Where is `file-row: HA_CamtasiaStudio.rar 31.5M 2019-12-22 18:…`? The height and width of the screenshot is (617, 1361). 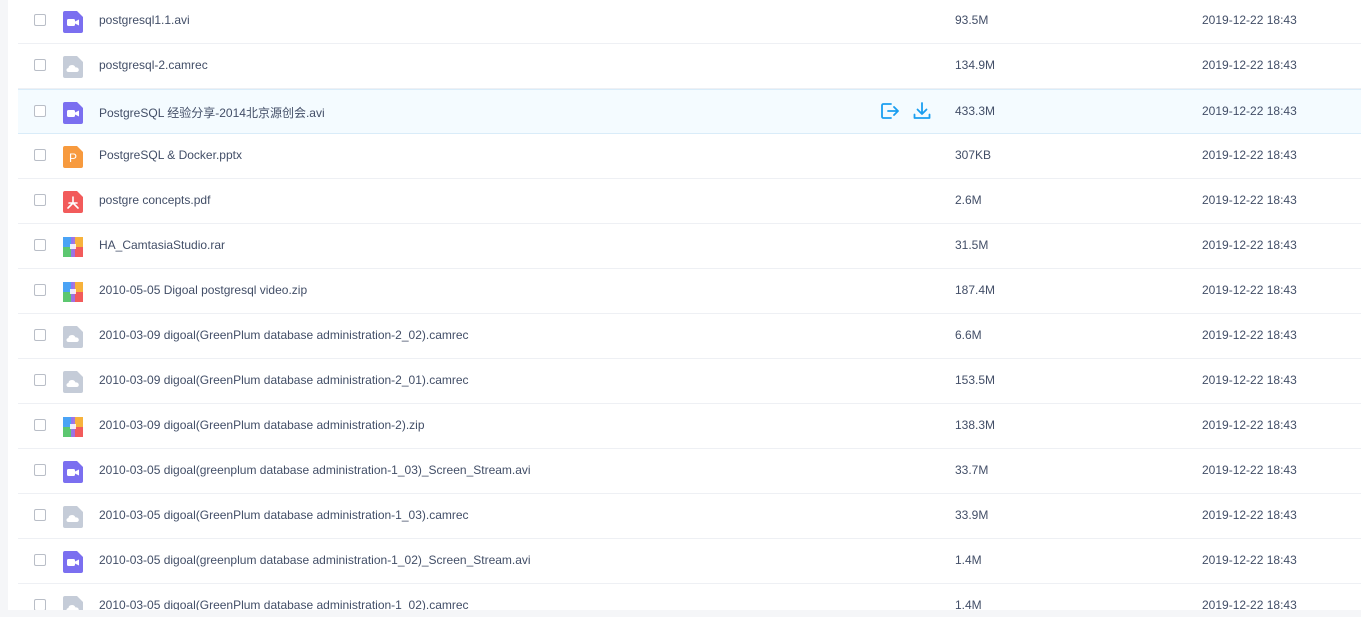 file-row: HA_CamtasiaStudio.rar 31.5M 2019-12-22 18:… is located at coordinates (689, 246).